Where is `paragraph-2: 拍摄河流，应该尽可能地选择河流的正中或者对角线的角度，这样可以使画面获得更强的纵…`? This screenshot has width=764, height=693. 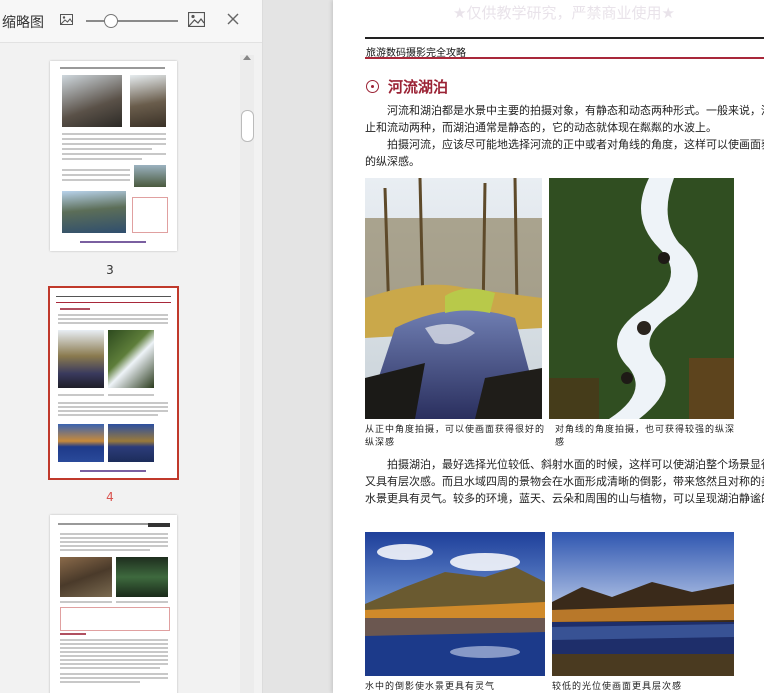
paragraph-2: 拍摄河流，应该尽可能地选择河流的正中或者对角线的角度，这样可以使画面获得更强的纵… is located at coordinates (564, 153).